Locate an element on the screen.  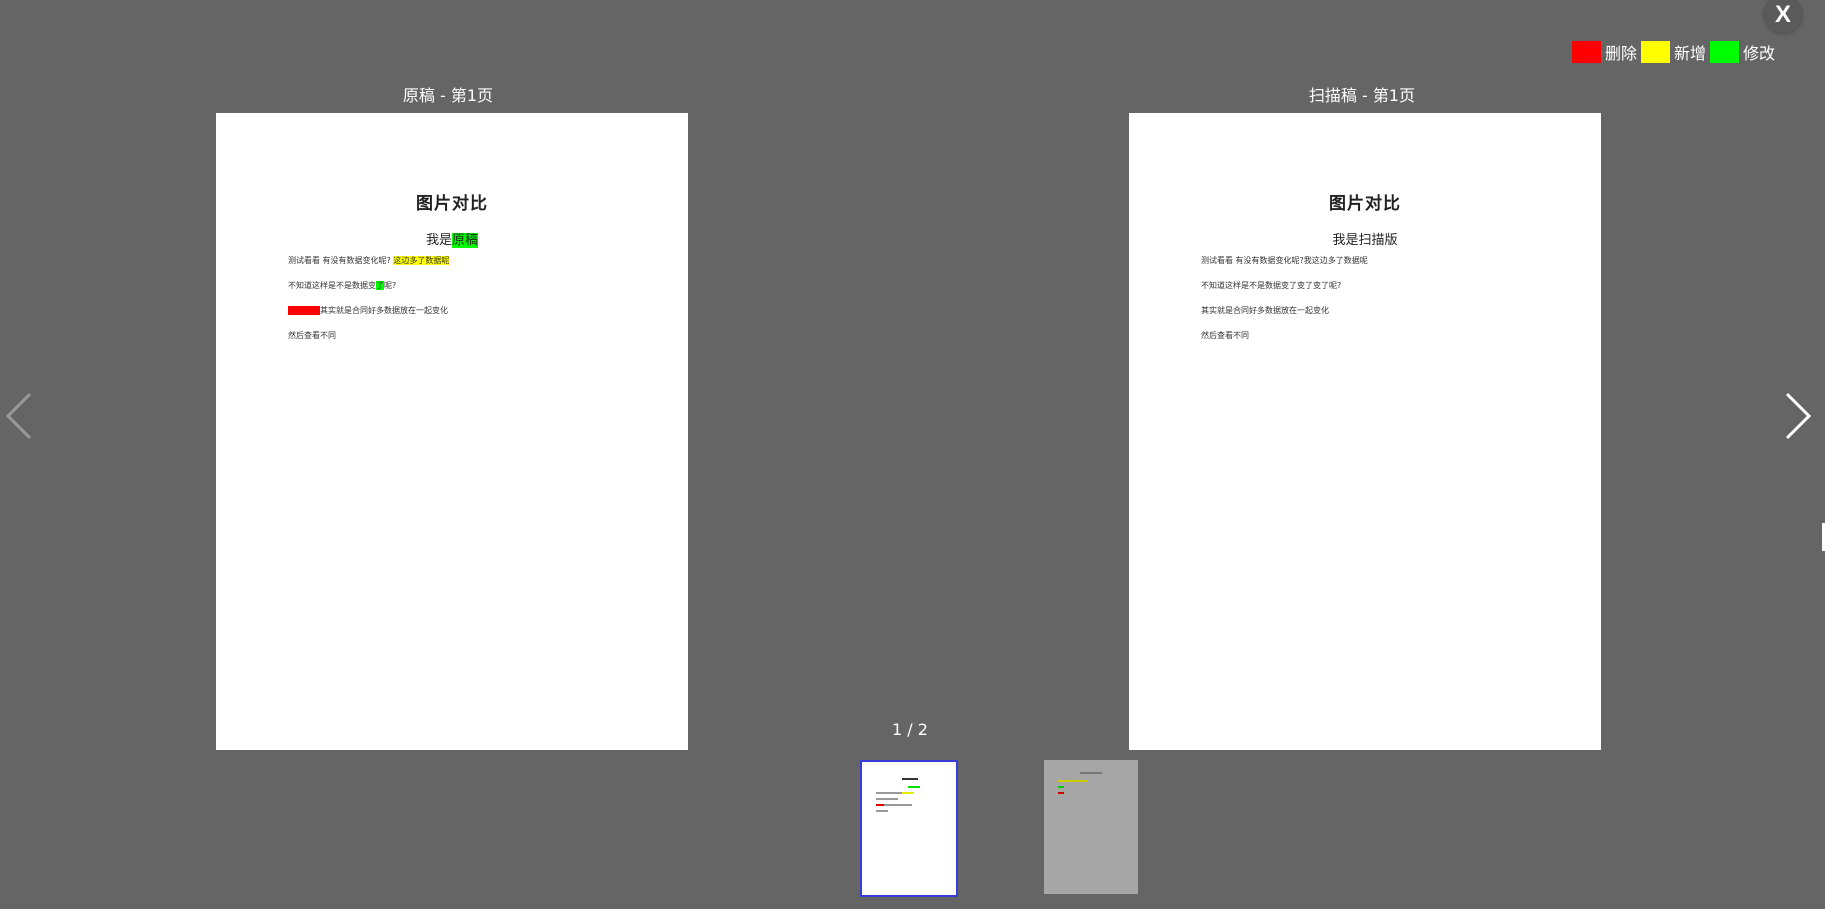
scanned-page-caption: 扫描稿 - 第1页 is located at coordinates (1362, 95).